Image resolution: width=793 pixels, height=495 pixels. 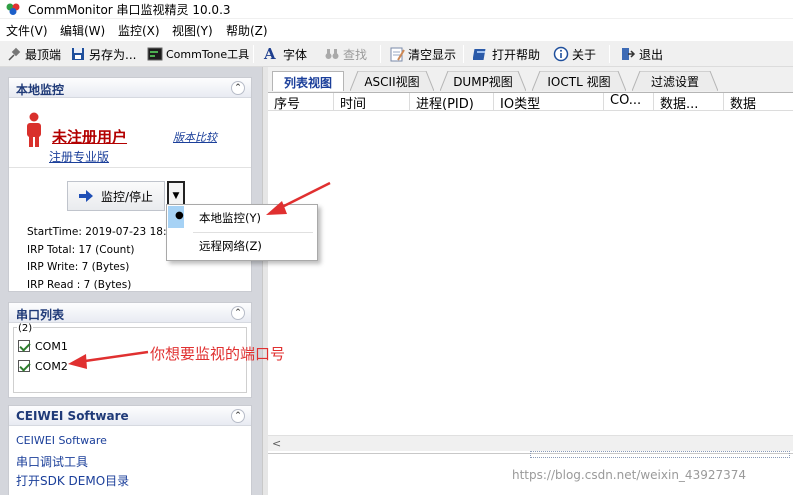 What do you see at coordinates (130, 416) in the screenshot?
I see `ceiwei-header: CEIWEI Software ⌃` at bounding box center [130, 416].